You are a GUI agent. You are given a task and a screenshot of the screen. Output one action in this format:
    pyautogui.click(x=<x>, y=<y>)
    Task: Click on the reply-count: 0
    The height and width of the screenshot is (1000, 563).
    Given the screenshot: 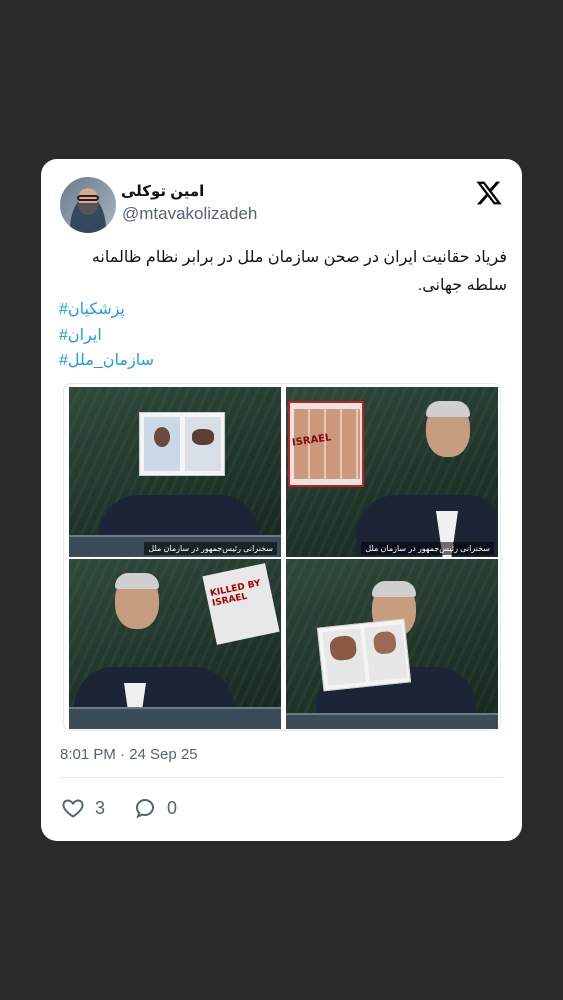 What is the action you would take?
    pyautogui.click(x=172, y=807)
    